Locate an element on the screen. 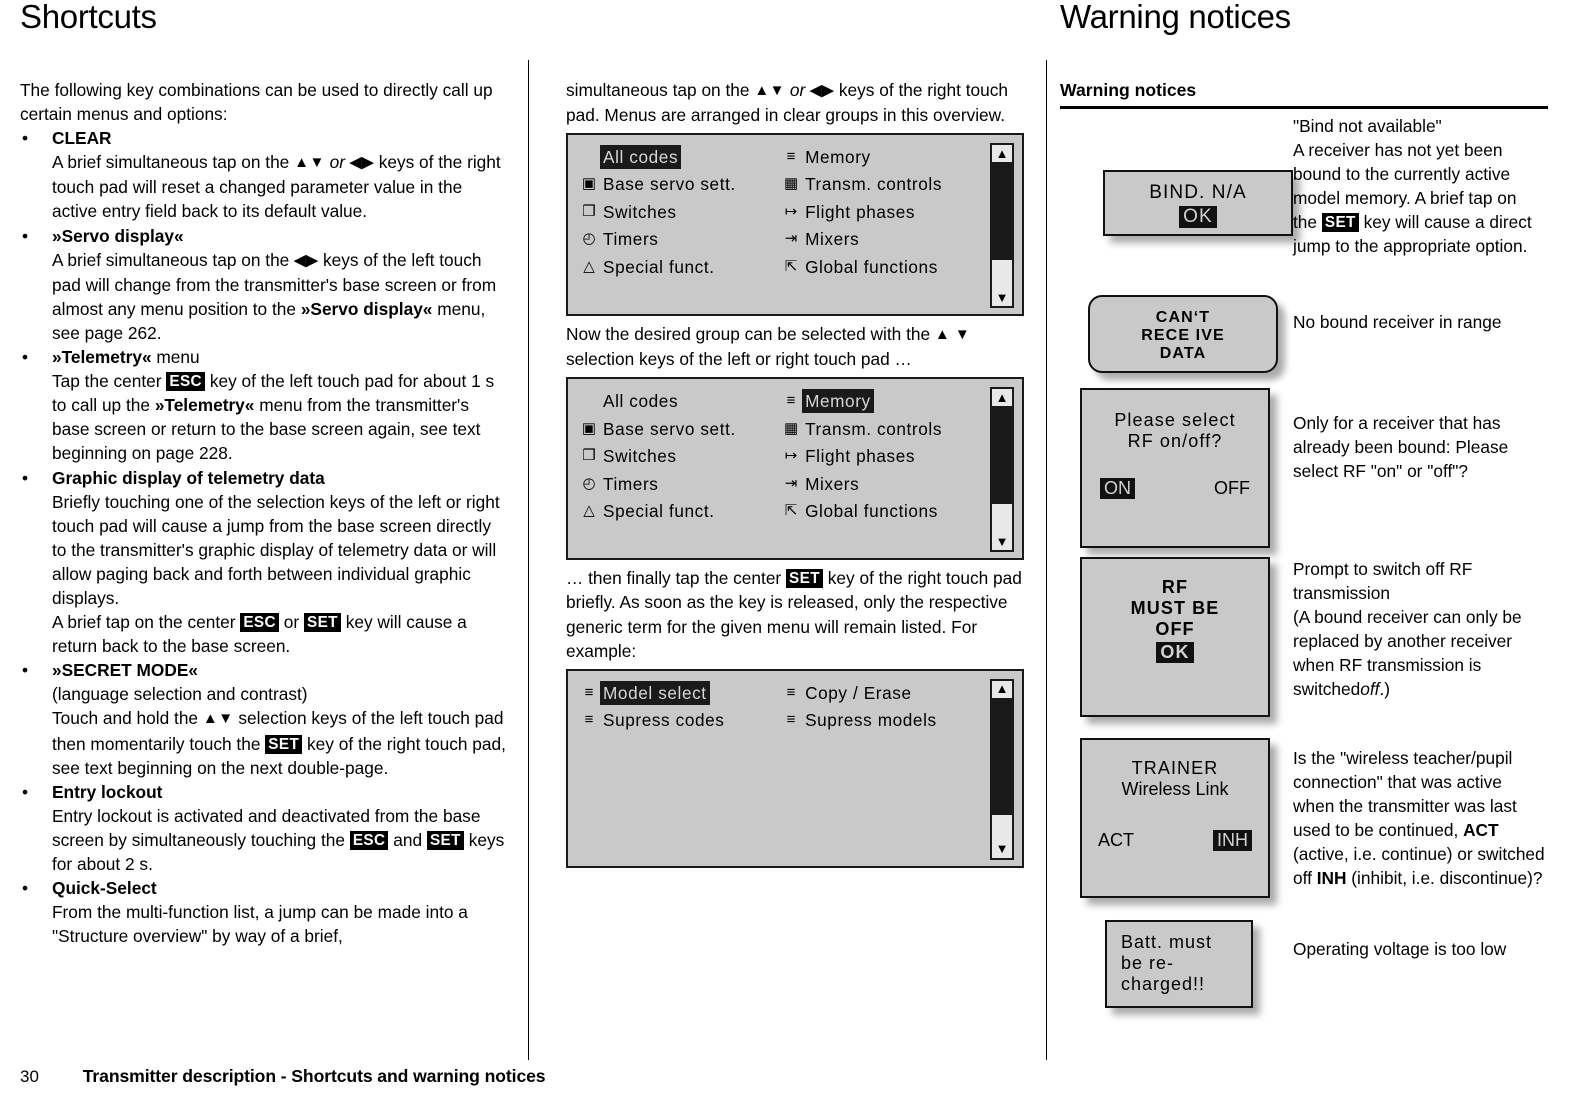 The height and width of the screenshot is (1106, 1595). shortcut-title: »SECRET MODE« is located at coordinates (125, 670).